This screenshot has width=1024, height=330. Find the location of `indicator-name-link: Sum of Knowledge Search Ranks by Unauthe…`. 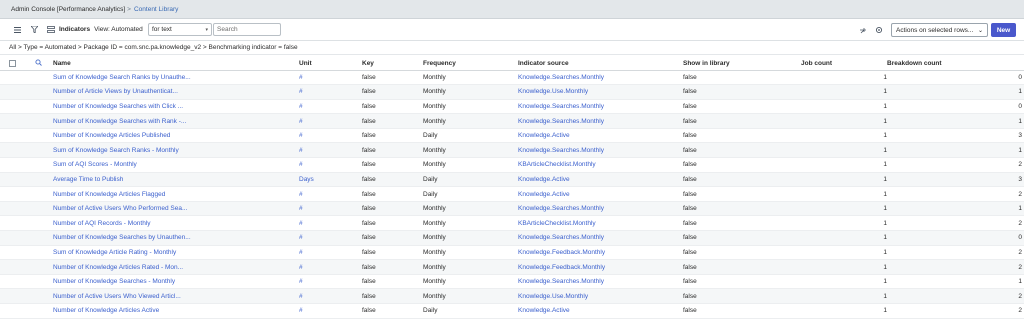

indicator-name-link: Sum of Knowledge Search Ranks by Unauthe… is located at coordinates (122, 77).